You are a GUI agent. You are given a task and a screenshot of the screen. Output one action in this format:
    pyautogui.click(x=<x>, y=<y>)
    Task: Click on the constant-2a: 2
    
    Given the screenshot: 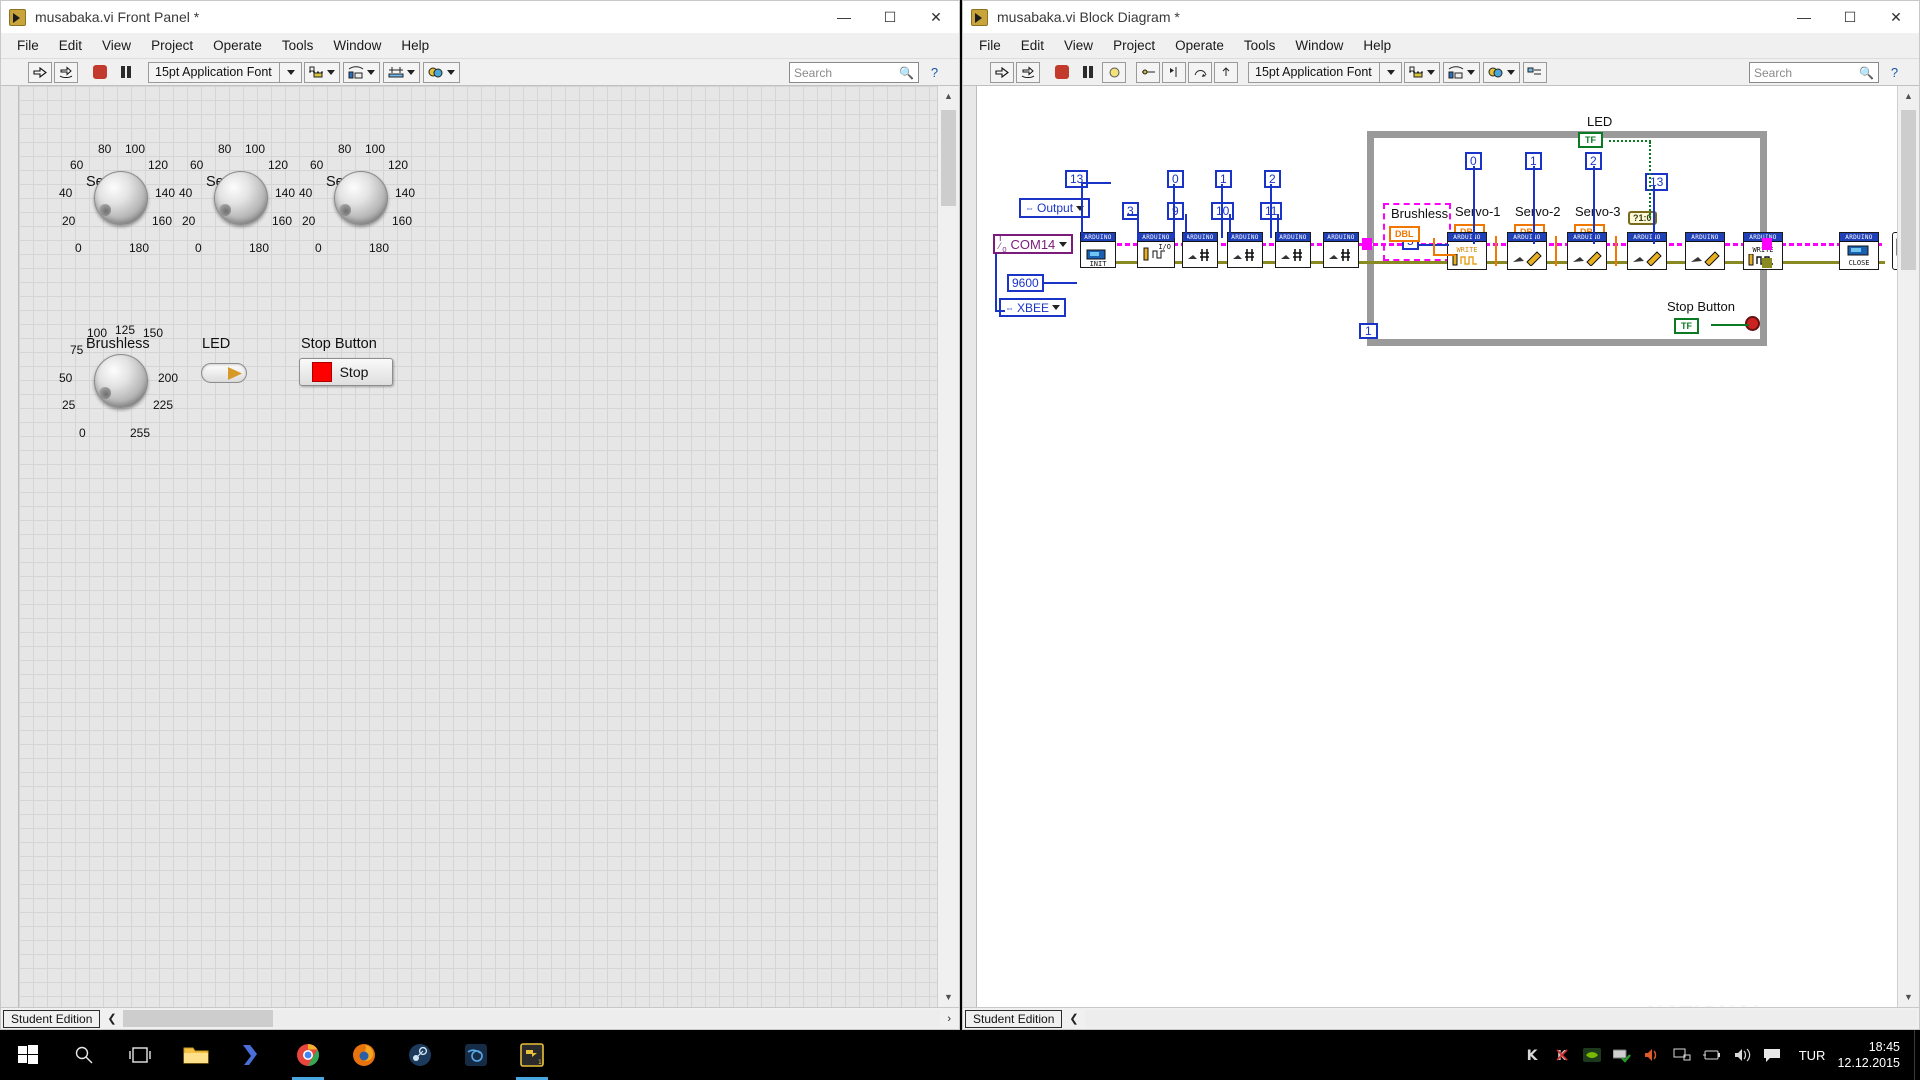 What is the action you would take?
    pyautogui.click(x=1272, y=179)
    